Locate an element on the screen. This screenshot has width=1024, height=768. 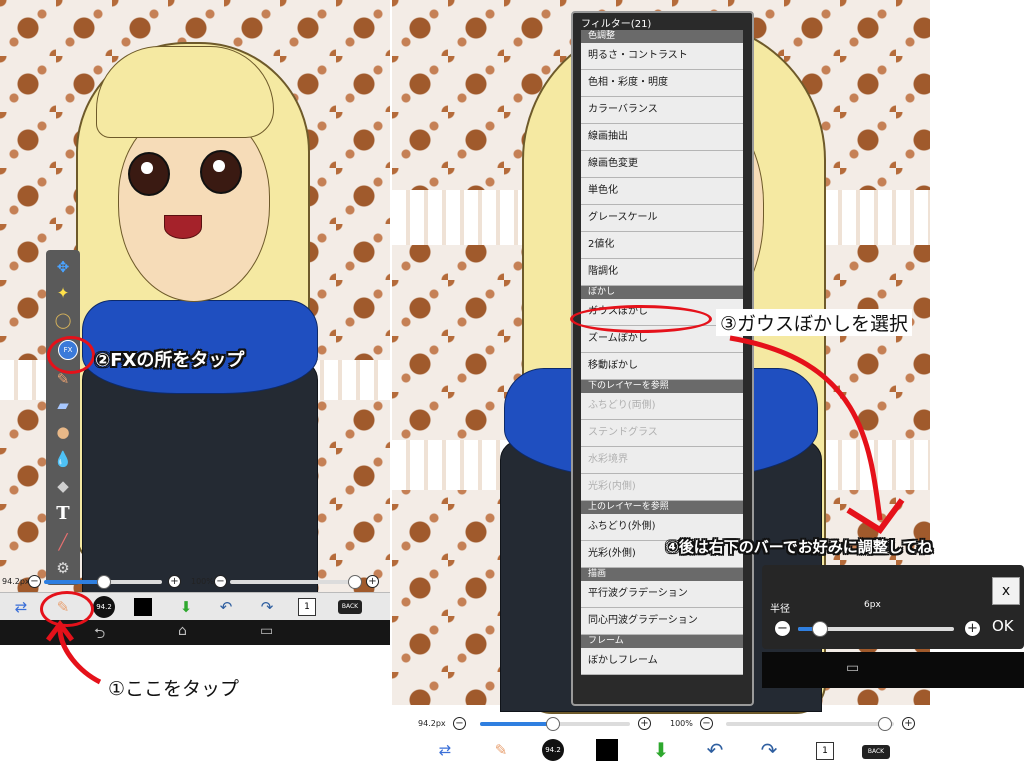
filter-item: ふちどり(両側) is located at coordinates (662, 406).